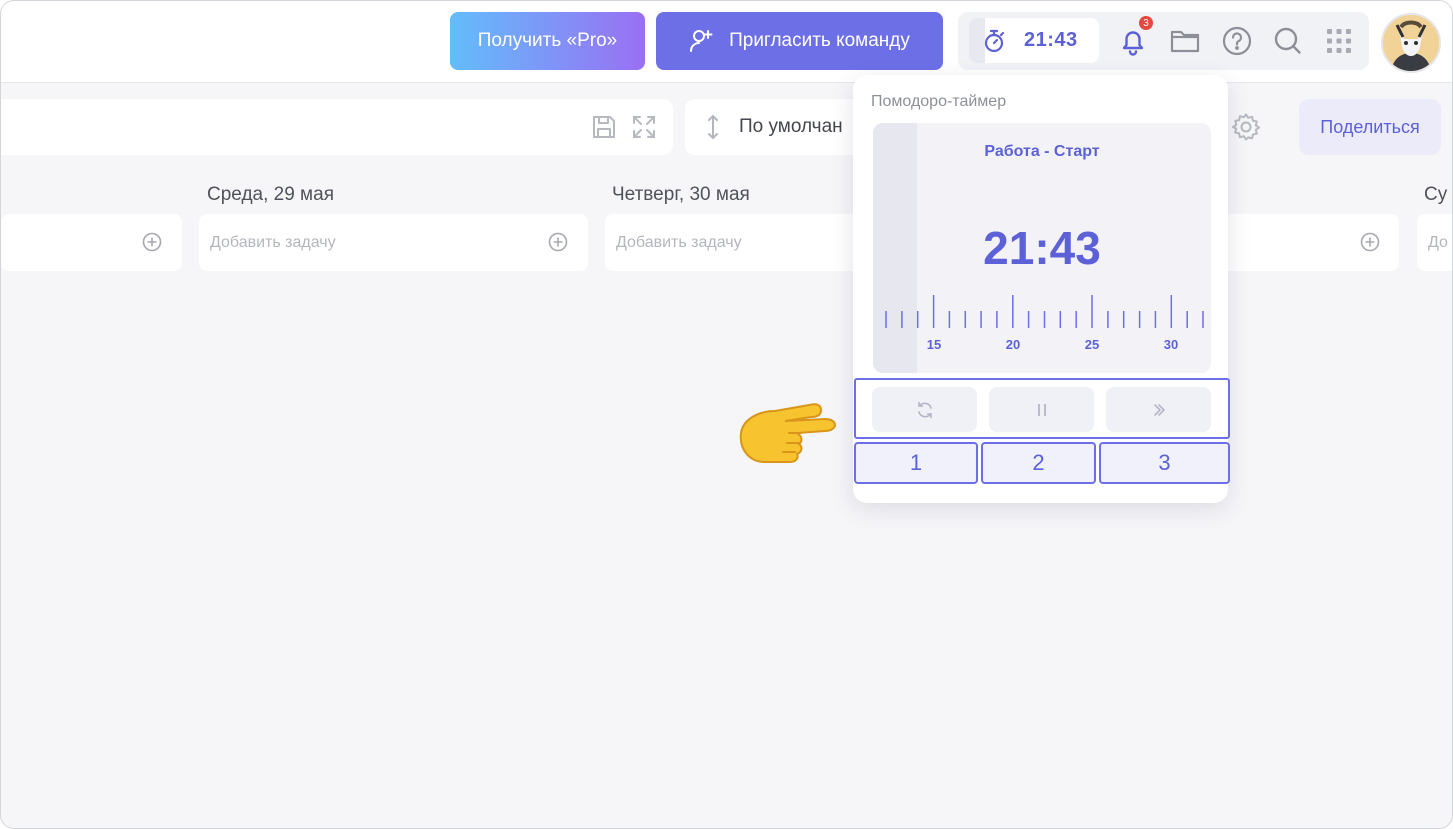 Image resolution: width=1453 pixels, height=829 pixels. Describe the element at coordinates (1013, 344) in the screenshot. I see `ruler-label: 20` at that location.